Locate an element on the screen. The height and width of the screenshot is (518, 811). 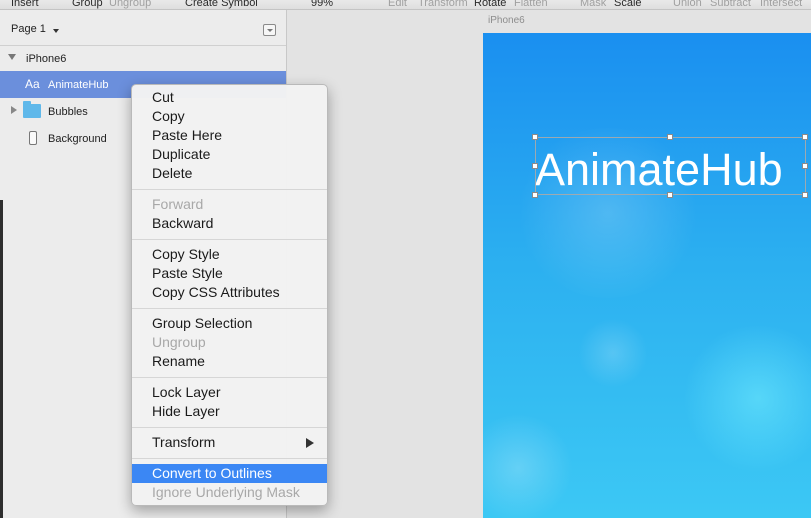
menu-item-delete: Delete is located at coordinates (229, 173).